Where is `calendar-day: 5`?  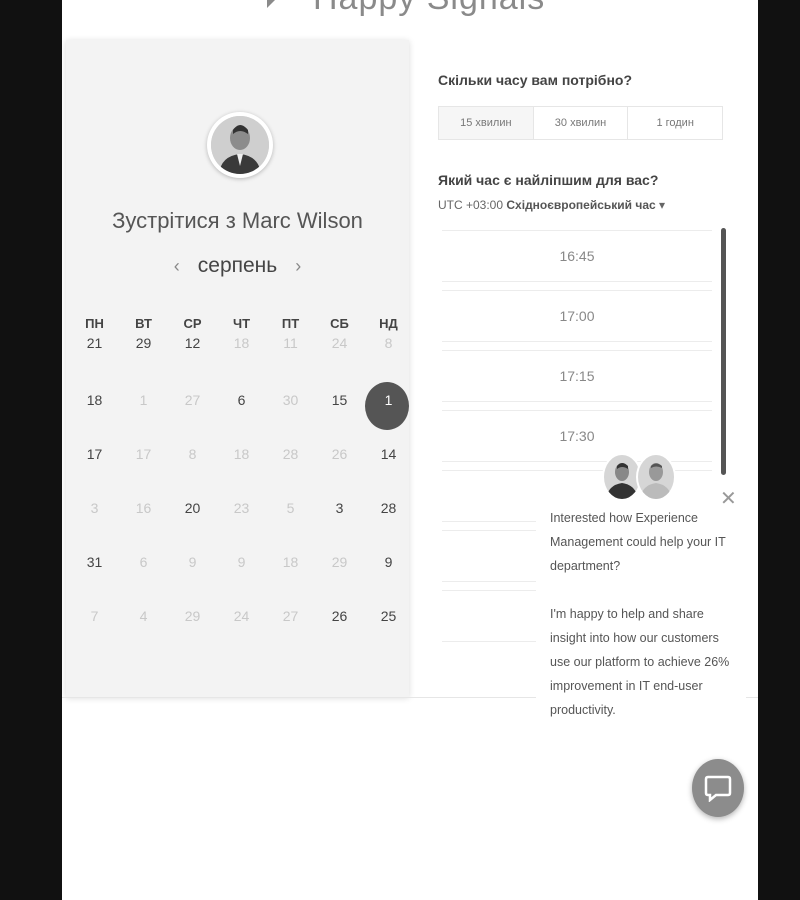 calendar-day: 5 is located at coordinates (290, 525).